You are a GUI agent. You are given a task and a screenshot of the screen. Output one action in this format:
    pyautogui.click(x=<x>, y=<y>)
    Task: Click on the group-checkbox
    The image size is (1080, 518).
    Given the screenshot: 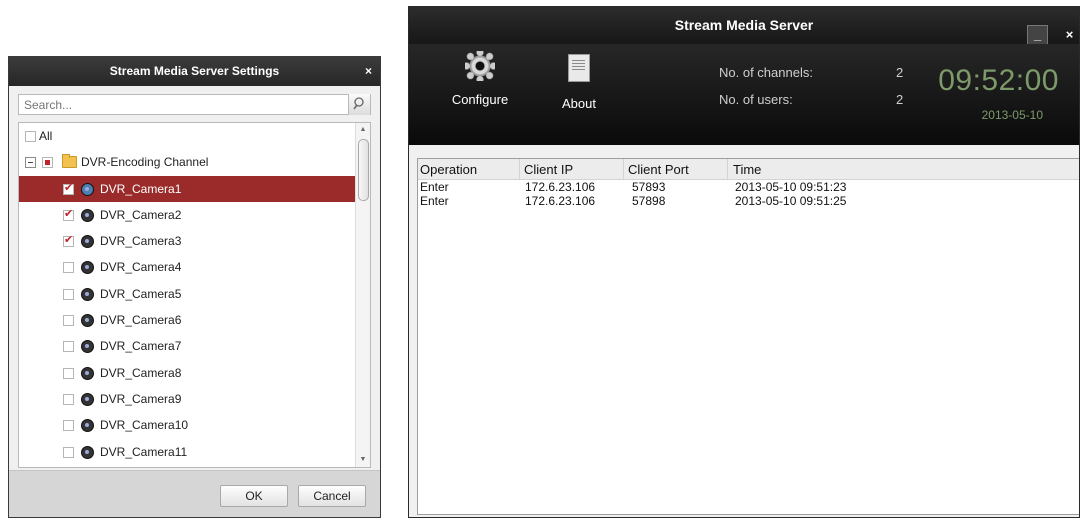 What is the action you would take?
    pyautogui.click(x=47, y=163)
    